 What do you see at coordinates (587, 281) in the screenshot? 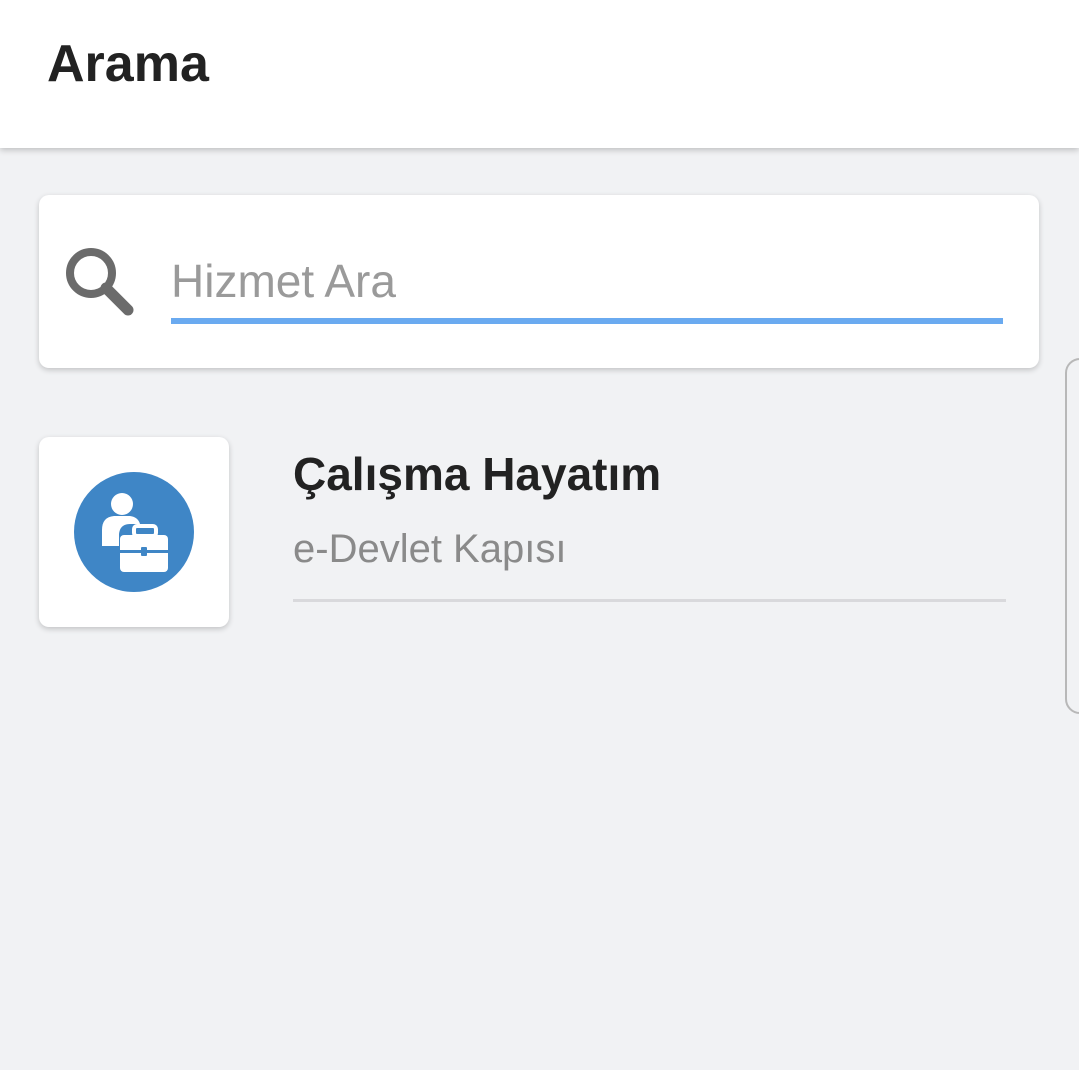
I see `search-input` at bounding box center [587, 281].